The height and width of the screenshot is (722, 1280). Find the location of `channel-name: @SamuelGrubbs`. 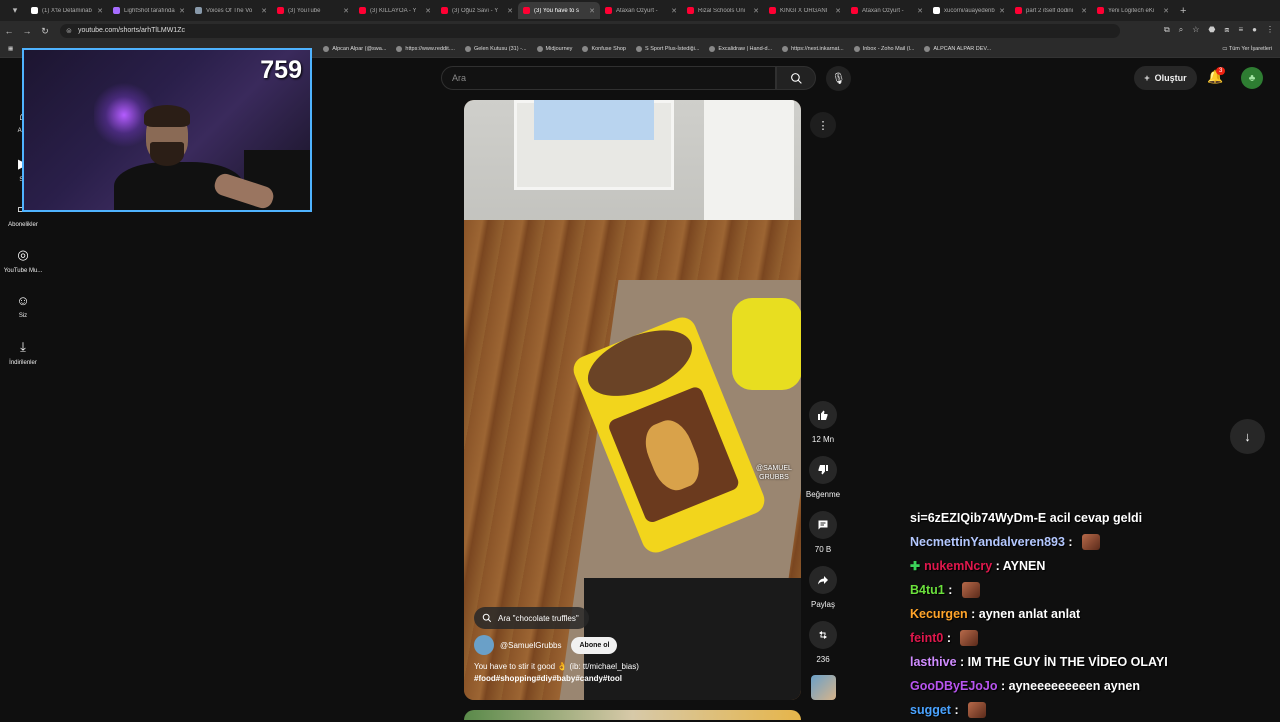

channel-name: @SamuelGrubbs is located at coordinates (530, 645).